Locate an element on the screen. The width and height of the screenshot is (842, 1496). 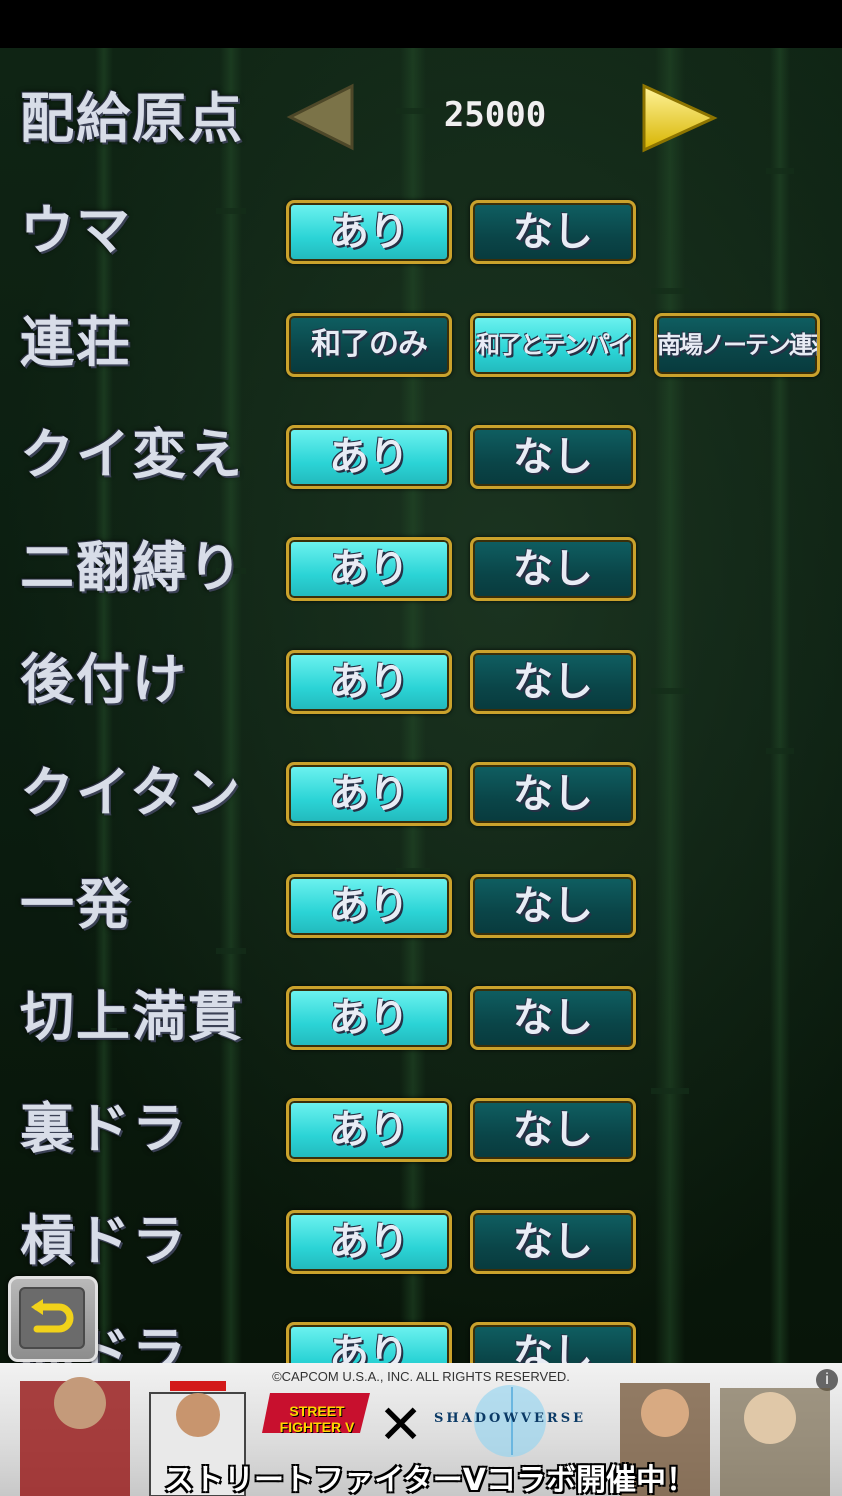
right-arrow-icon is located at coordinates (680, 118).